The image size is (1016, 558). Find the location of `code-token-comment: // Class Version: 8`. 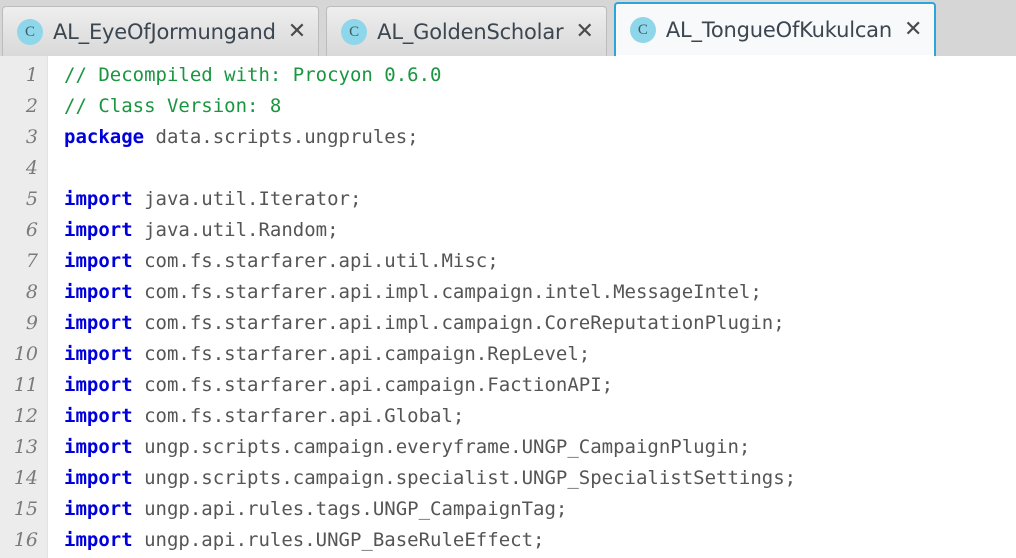

code-token-comment: // Class Version: 8 is located at coordinates (173, 106).